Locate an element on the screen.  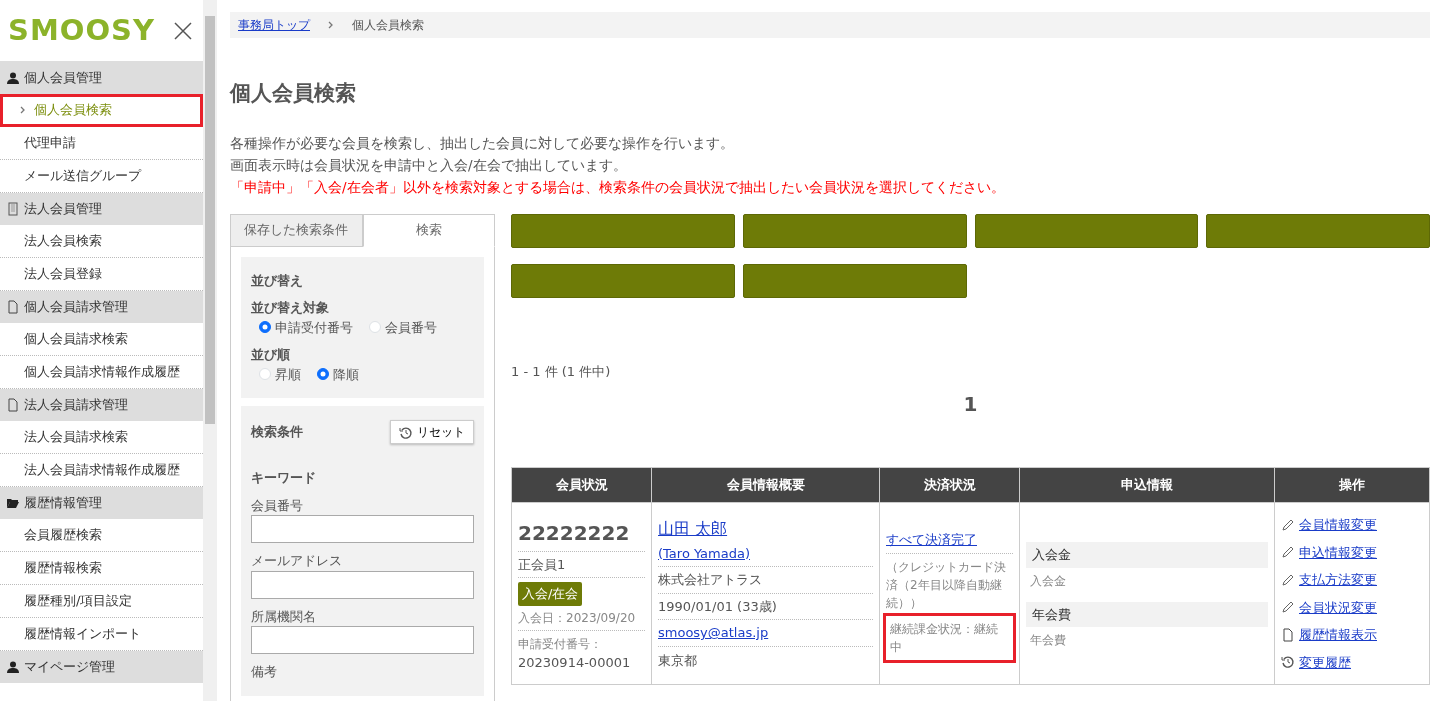
section-title: 並び替え is located at coordinates (277, 280).